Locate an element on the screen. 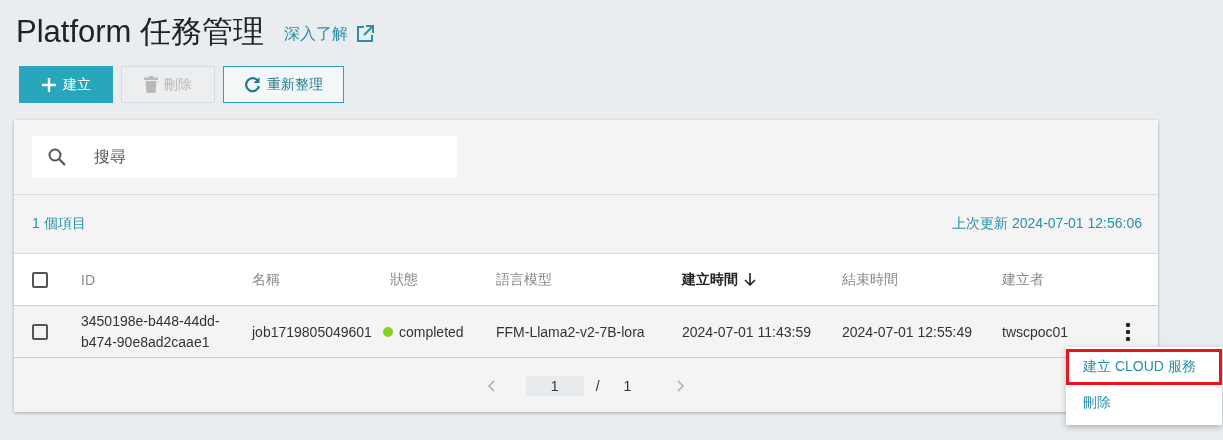 Image resolution: width=1223 pixels, height=440 pixels. search-icon is located at coordinates (57, 157).